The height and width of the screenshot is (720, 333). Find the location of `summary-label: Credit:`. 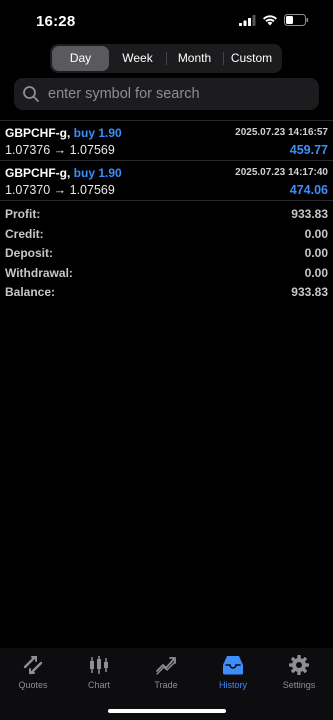

summary-label: Credit: is located at coordinates (24, 233).